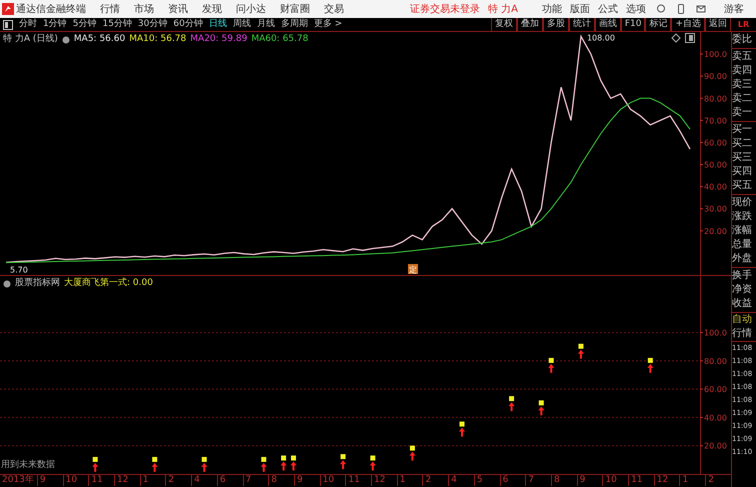 Image resolution: width=756 pixels, height=487 pixels. I want to click on period-tab: 60分钟, so click(188, 24).